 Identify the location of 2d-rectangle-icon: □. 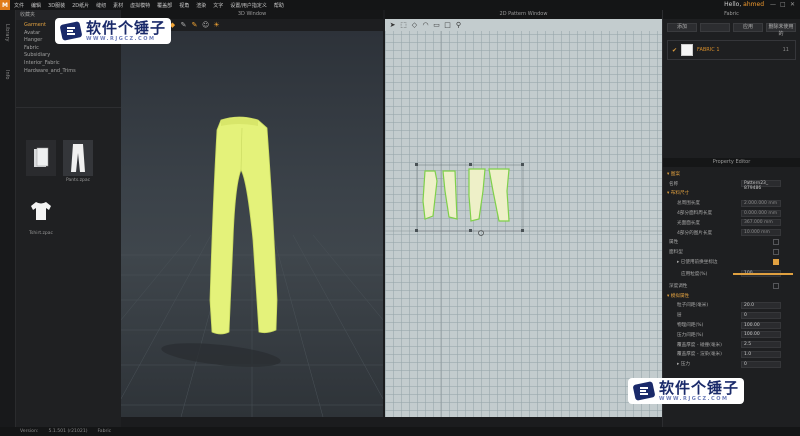
(447, 25).